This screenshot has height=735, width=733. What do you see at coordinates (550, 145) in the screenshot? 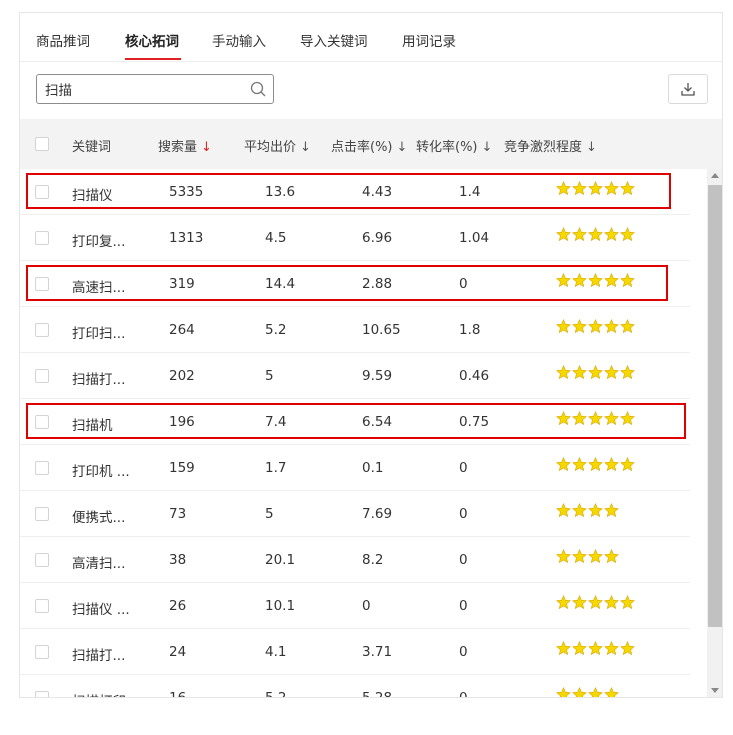
I see `column-competition: 竞争激烈程度 ↓` at bounding box center [550, 145].